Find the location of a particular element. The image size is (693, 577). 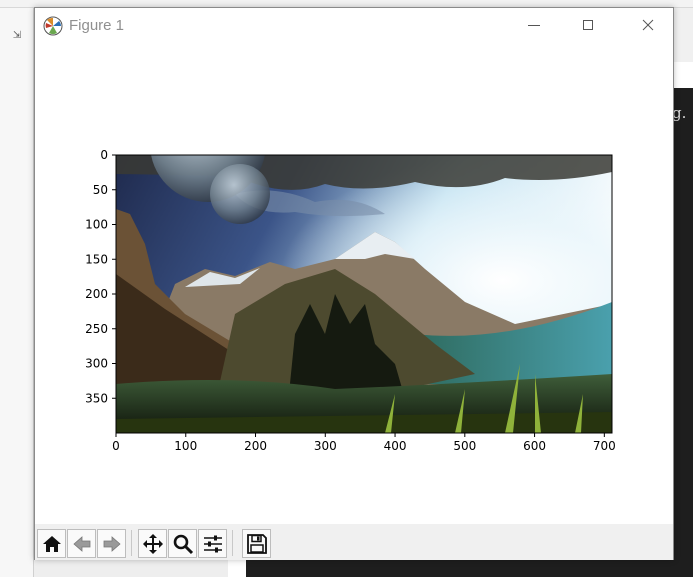

y-tick-label: 150 is located at coordinates (96, 259).